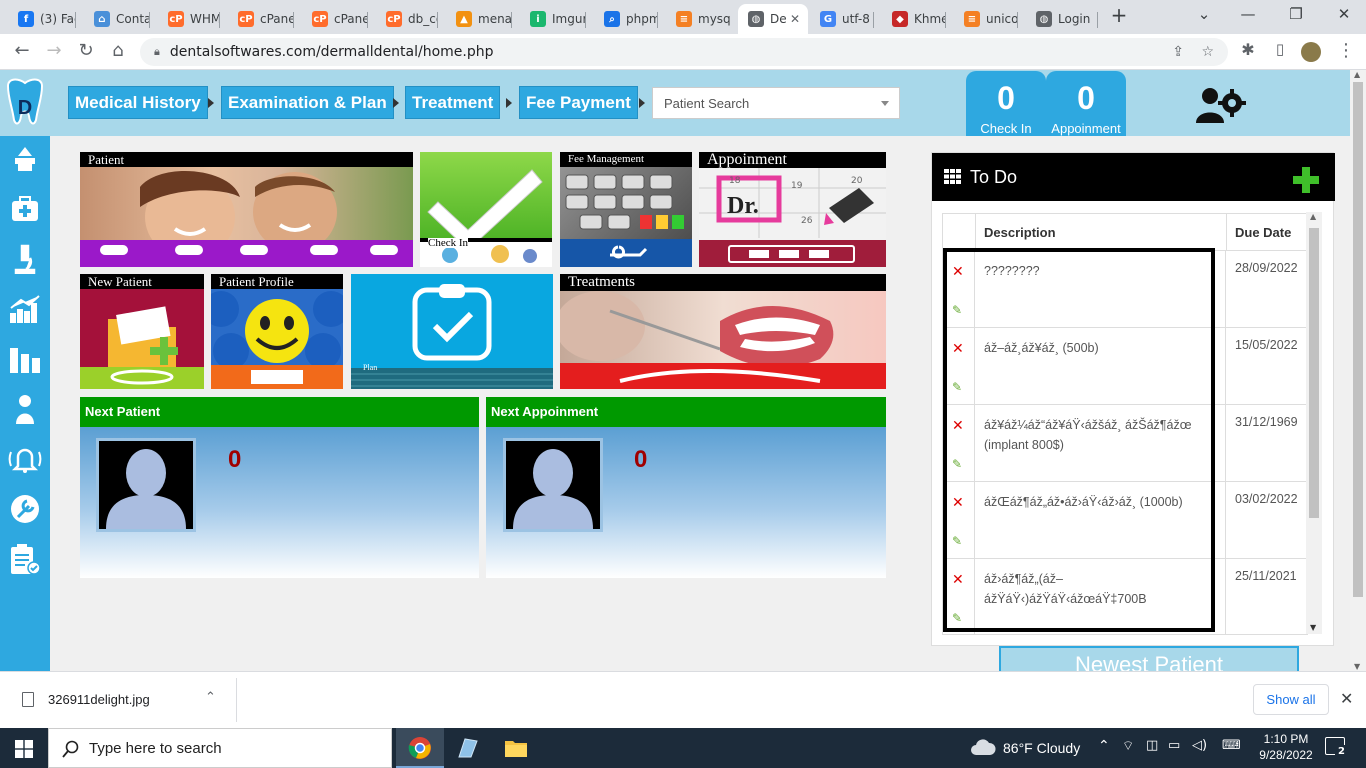 This screenshot has height=768, width=1366. I want to click on close-window-button: ✕, so click(1344, 14).